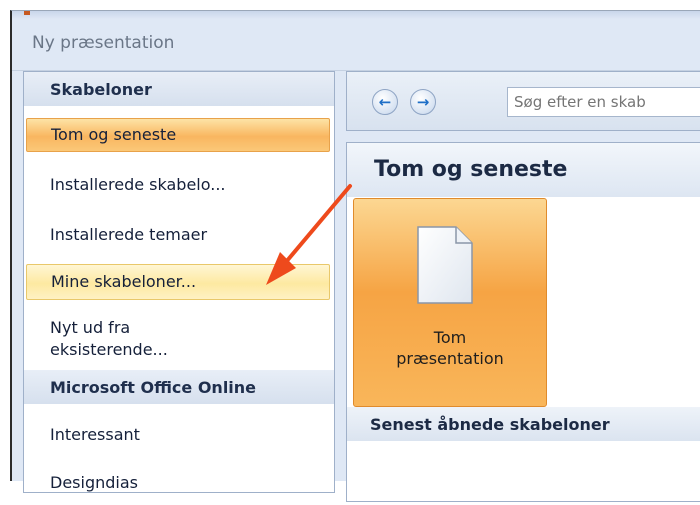 Image resolution: width=700 pixels, height=505 pixels. I want to click on section-header-label: Microsoft Office Online, so click(153, 387).